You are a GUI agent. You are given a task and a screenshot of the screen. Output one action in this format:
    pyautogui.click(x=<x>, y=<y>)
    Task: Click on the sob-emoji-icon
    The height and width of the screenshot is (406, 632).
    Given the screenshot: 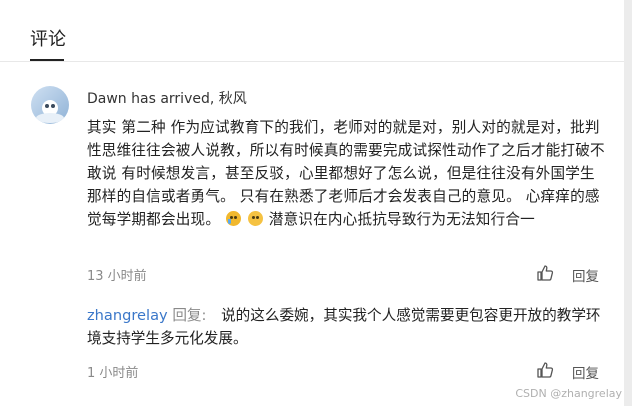 What is the action you would take?
    pyautogui.click(x=255, y=218)
    